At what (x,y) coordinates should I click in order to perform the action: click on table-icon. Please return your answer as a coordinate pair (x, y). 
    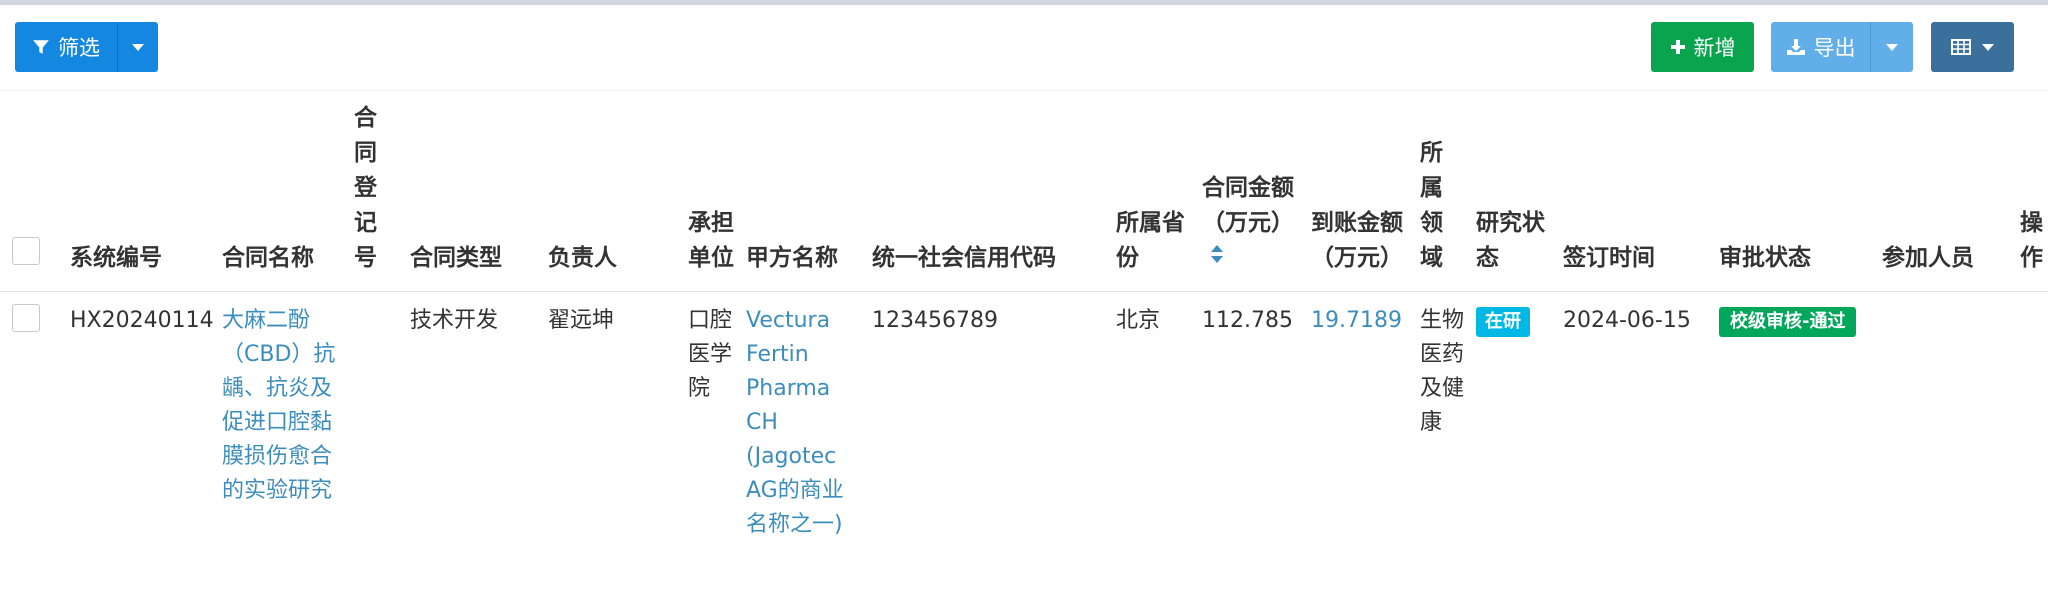
    Looking at the image, I should click on (1960, 47).